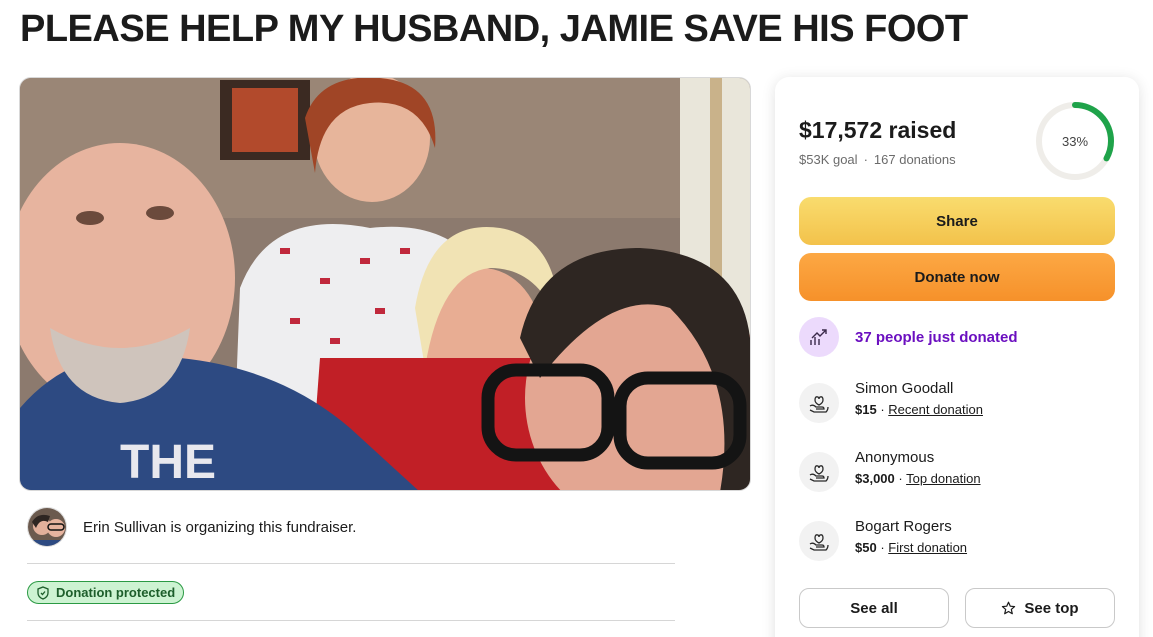 The width and height of the screenshot is (1153, 637). I want to click on donor-amount: $15, so click(866, 409).